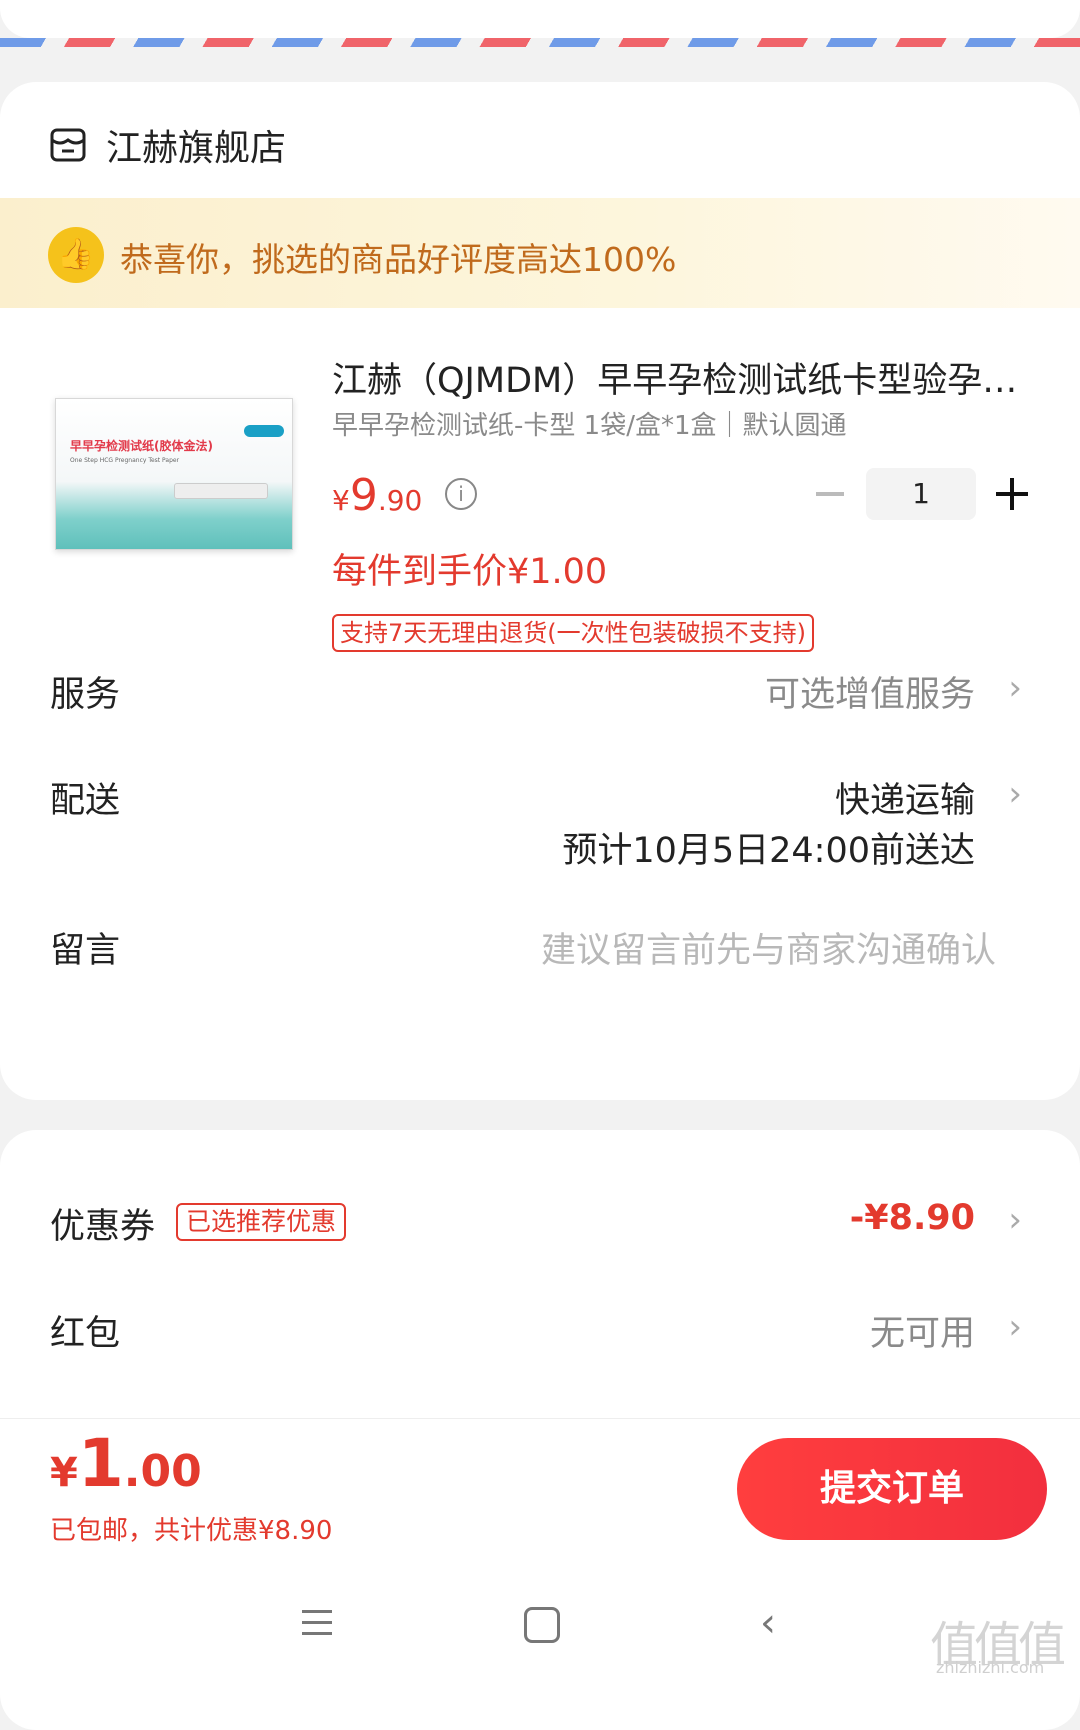  I want to click on coupon-value: -¥8.90, so click(912, 1218).